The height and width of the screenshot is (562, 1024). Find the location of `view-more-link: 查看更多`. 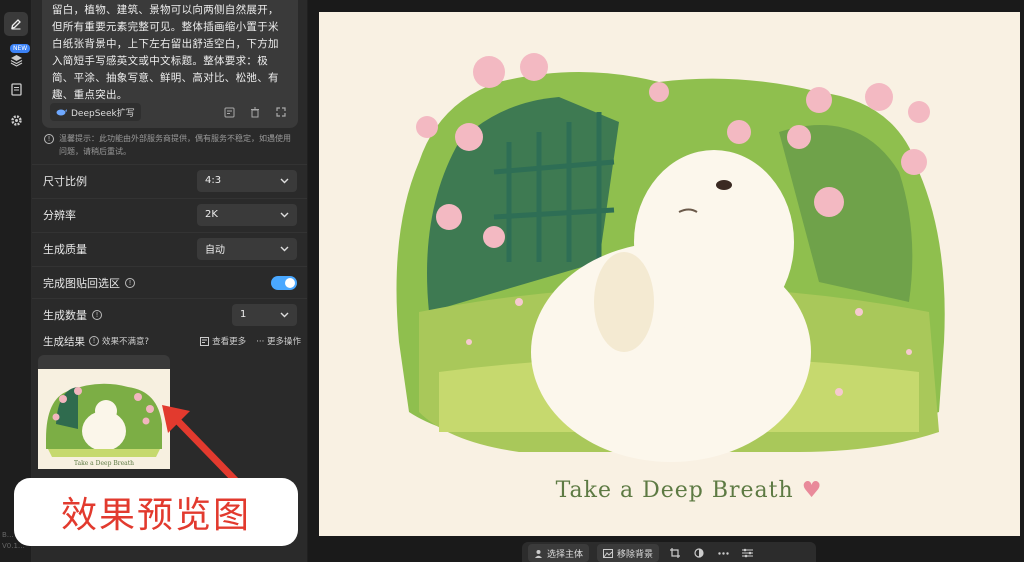

view-more-link: 查看更多 is located at coordinates (223, 341).